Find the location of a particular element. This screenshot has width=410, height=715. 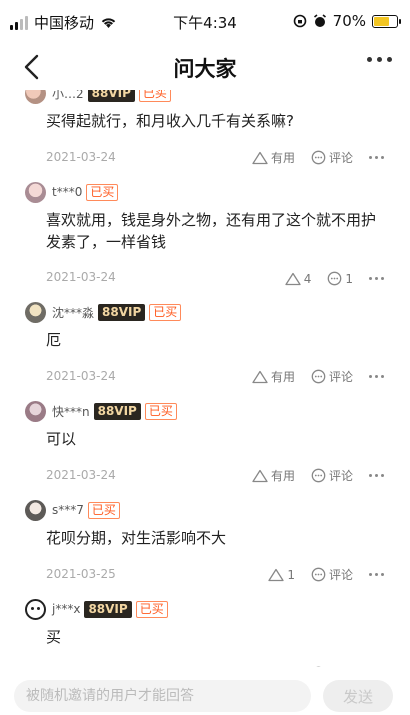

answer-user-row: j***x 88VIP 已买 is located at coordinates (96, 609).